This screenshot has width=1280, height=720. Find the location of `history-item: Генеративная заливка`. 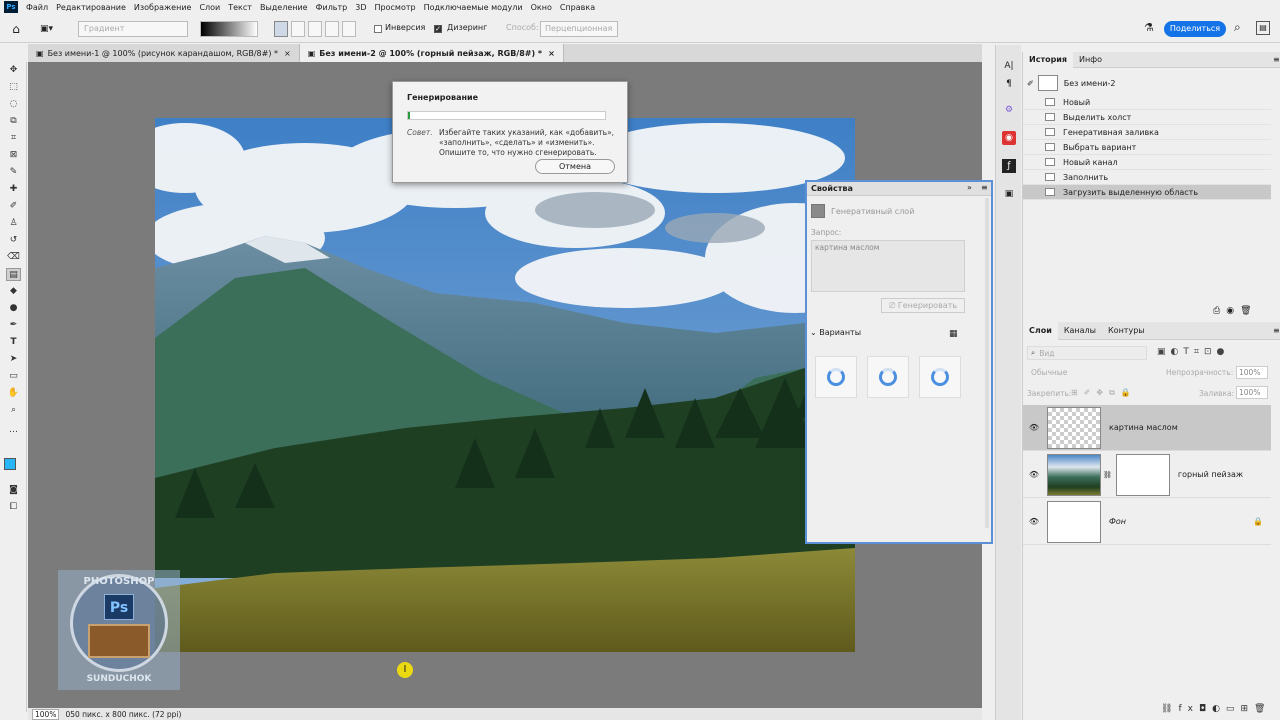

history-item: Генеративная заливка is located at coordinates (1147, 132).